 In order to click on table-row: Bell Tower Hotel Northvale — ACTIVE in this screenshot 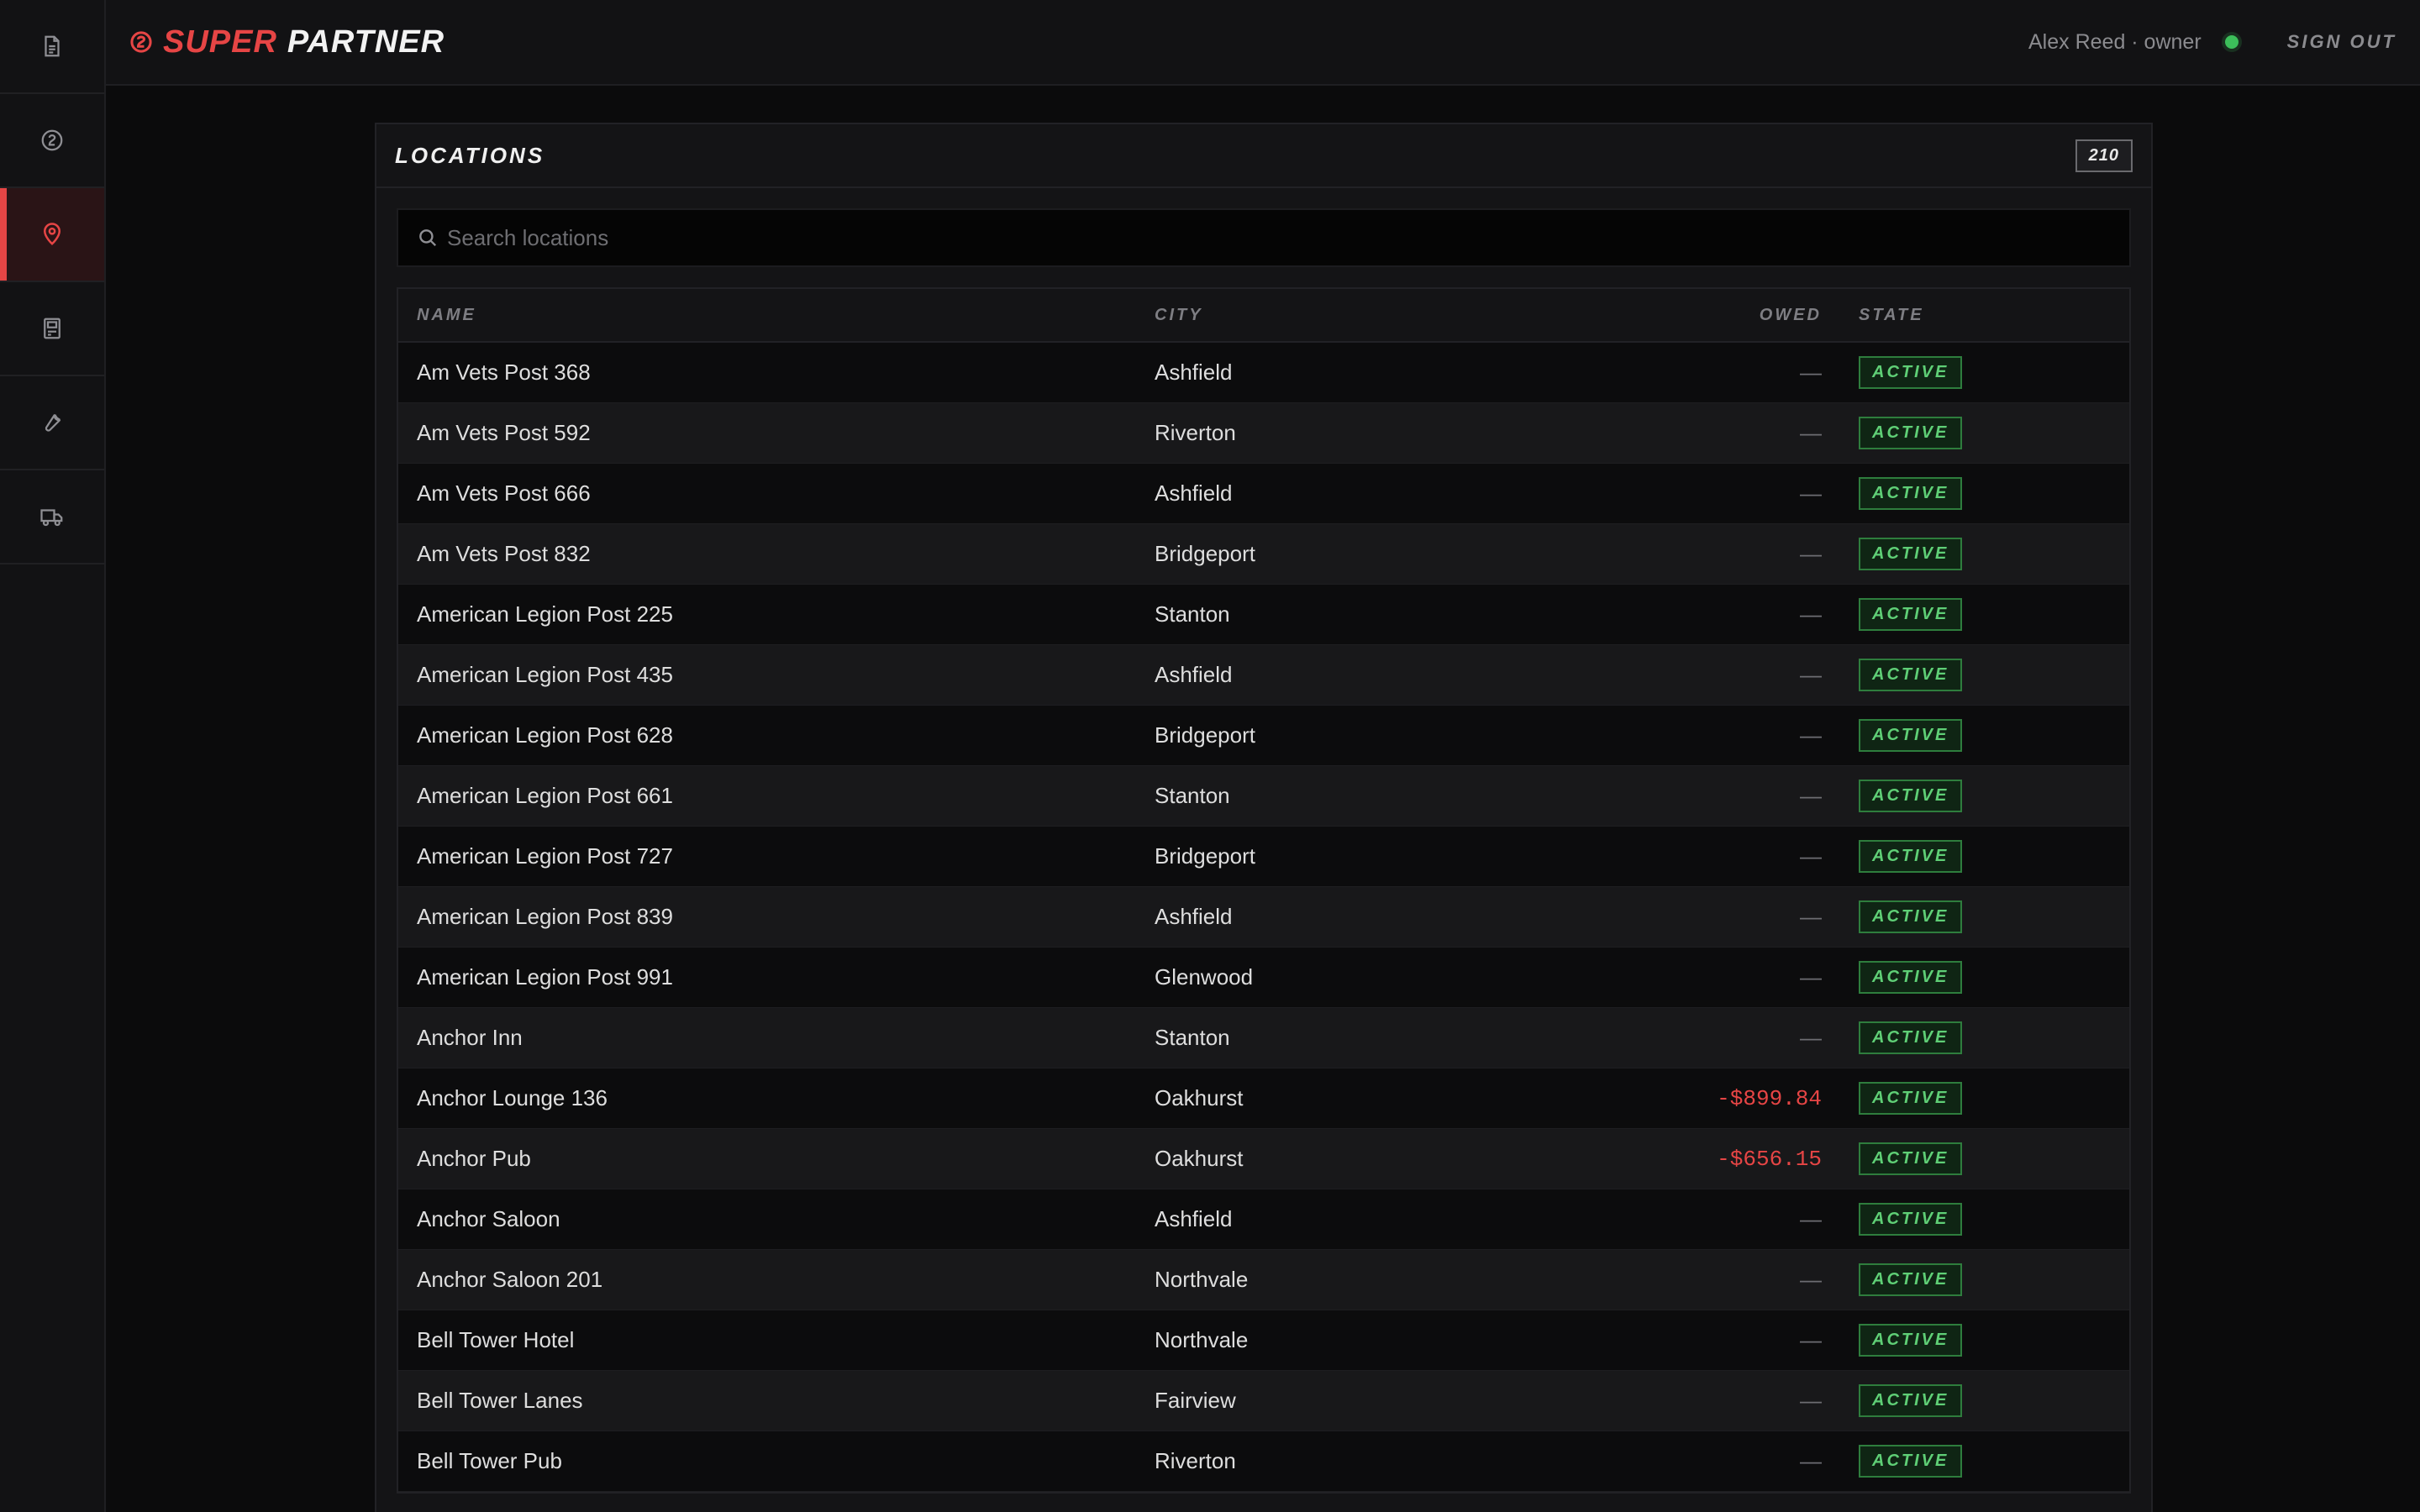, I will do `click(1263, 1340)`.